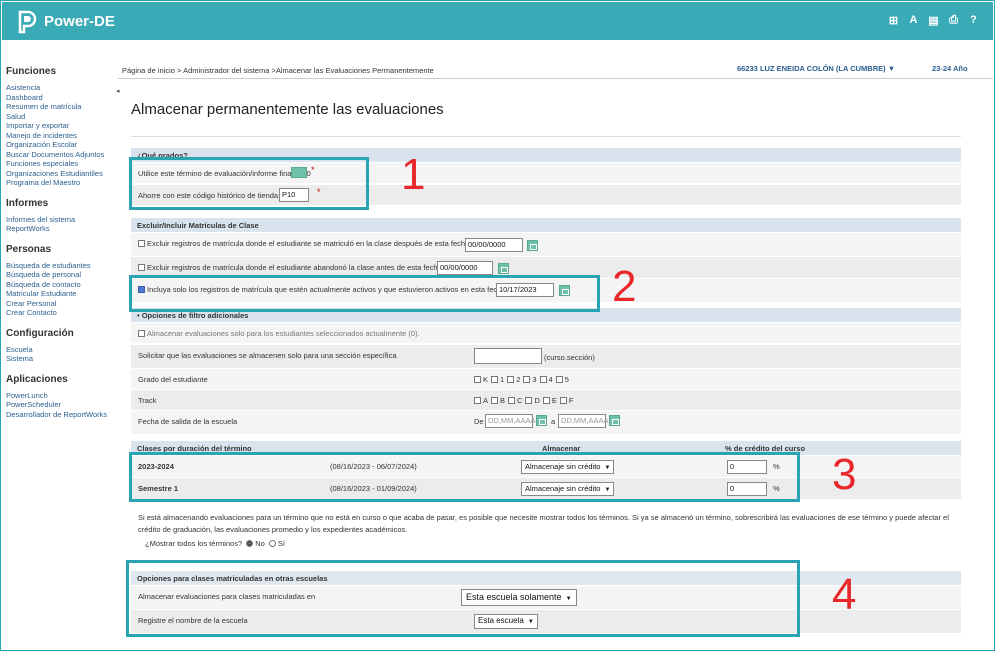 This screenshot has height=651, width=995. Describe the element at coordinates (58, 294) in the screenshot. I see `sidebar-personas-item: Matricular Estudiante` at that location.